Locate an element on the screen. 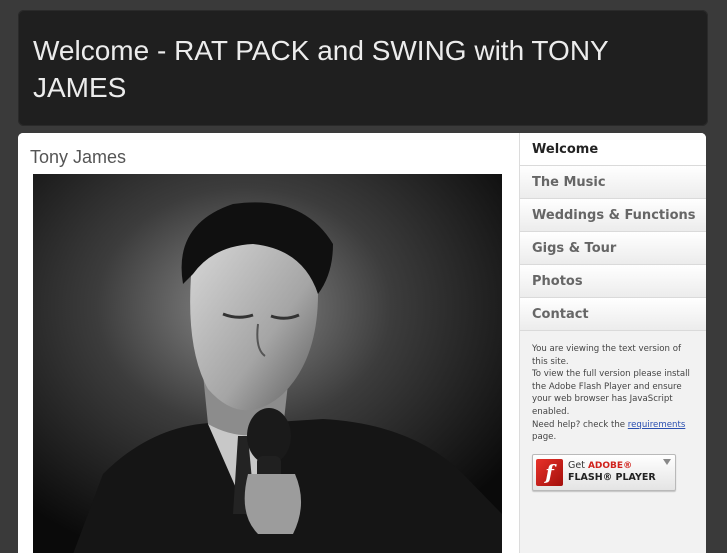 The height and width of the screenshot is (553, 727). nav-item-gigs-tour: Gigs & Tour is located at coordinates (613, 248).